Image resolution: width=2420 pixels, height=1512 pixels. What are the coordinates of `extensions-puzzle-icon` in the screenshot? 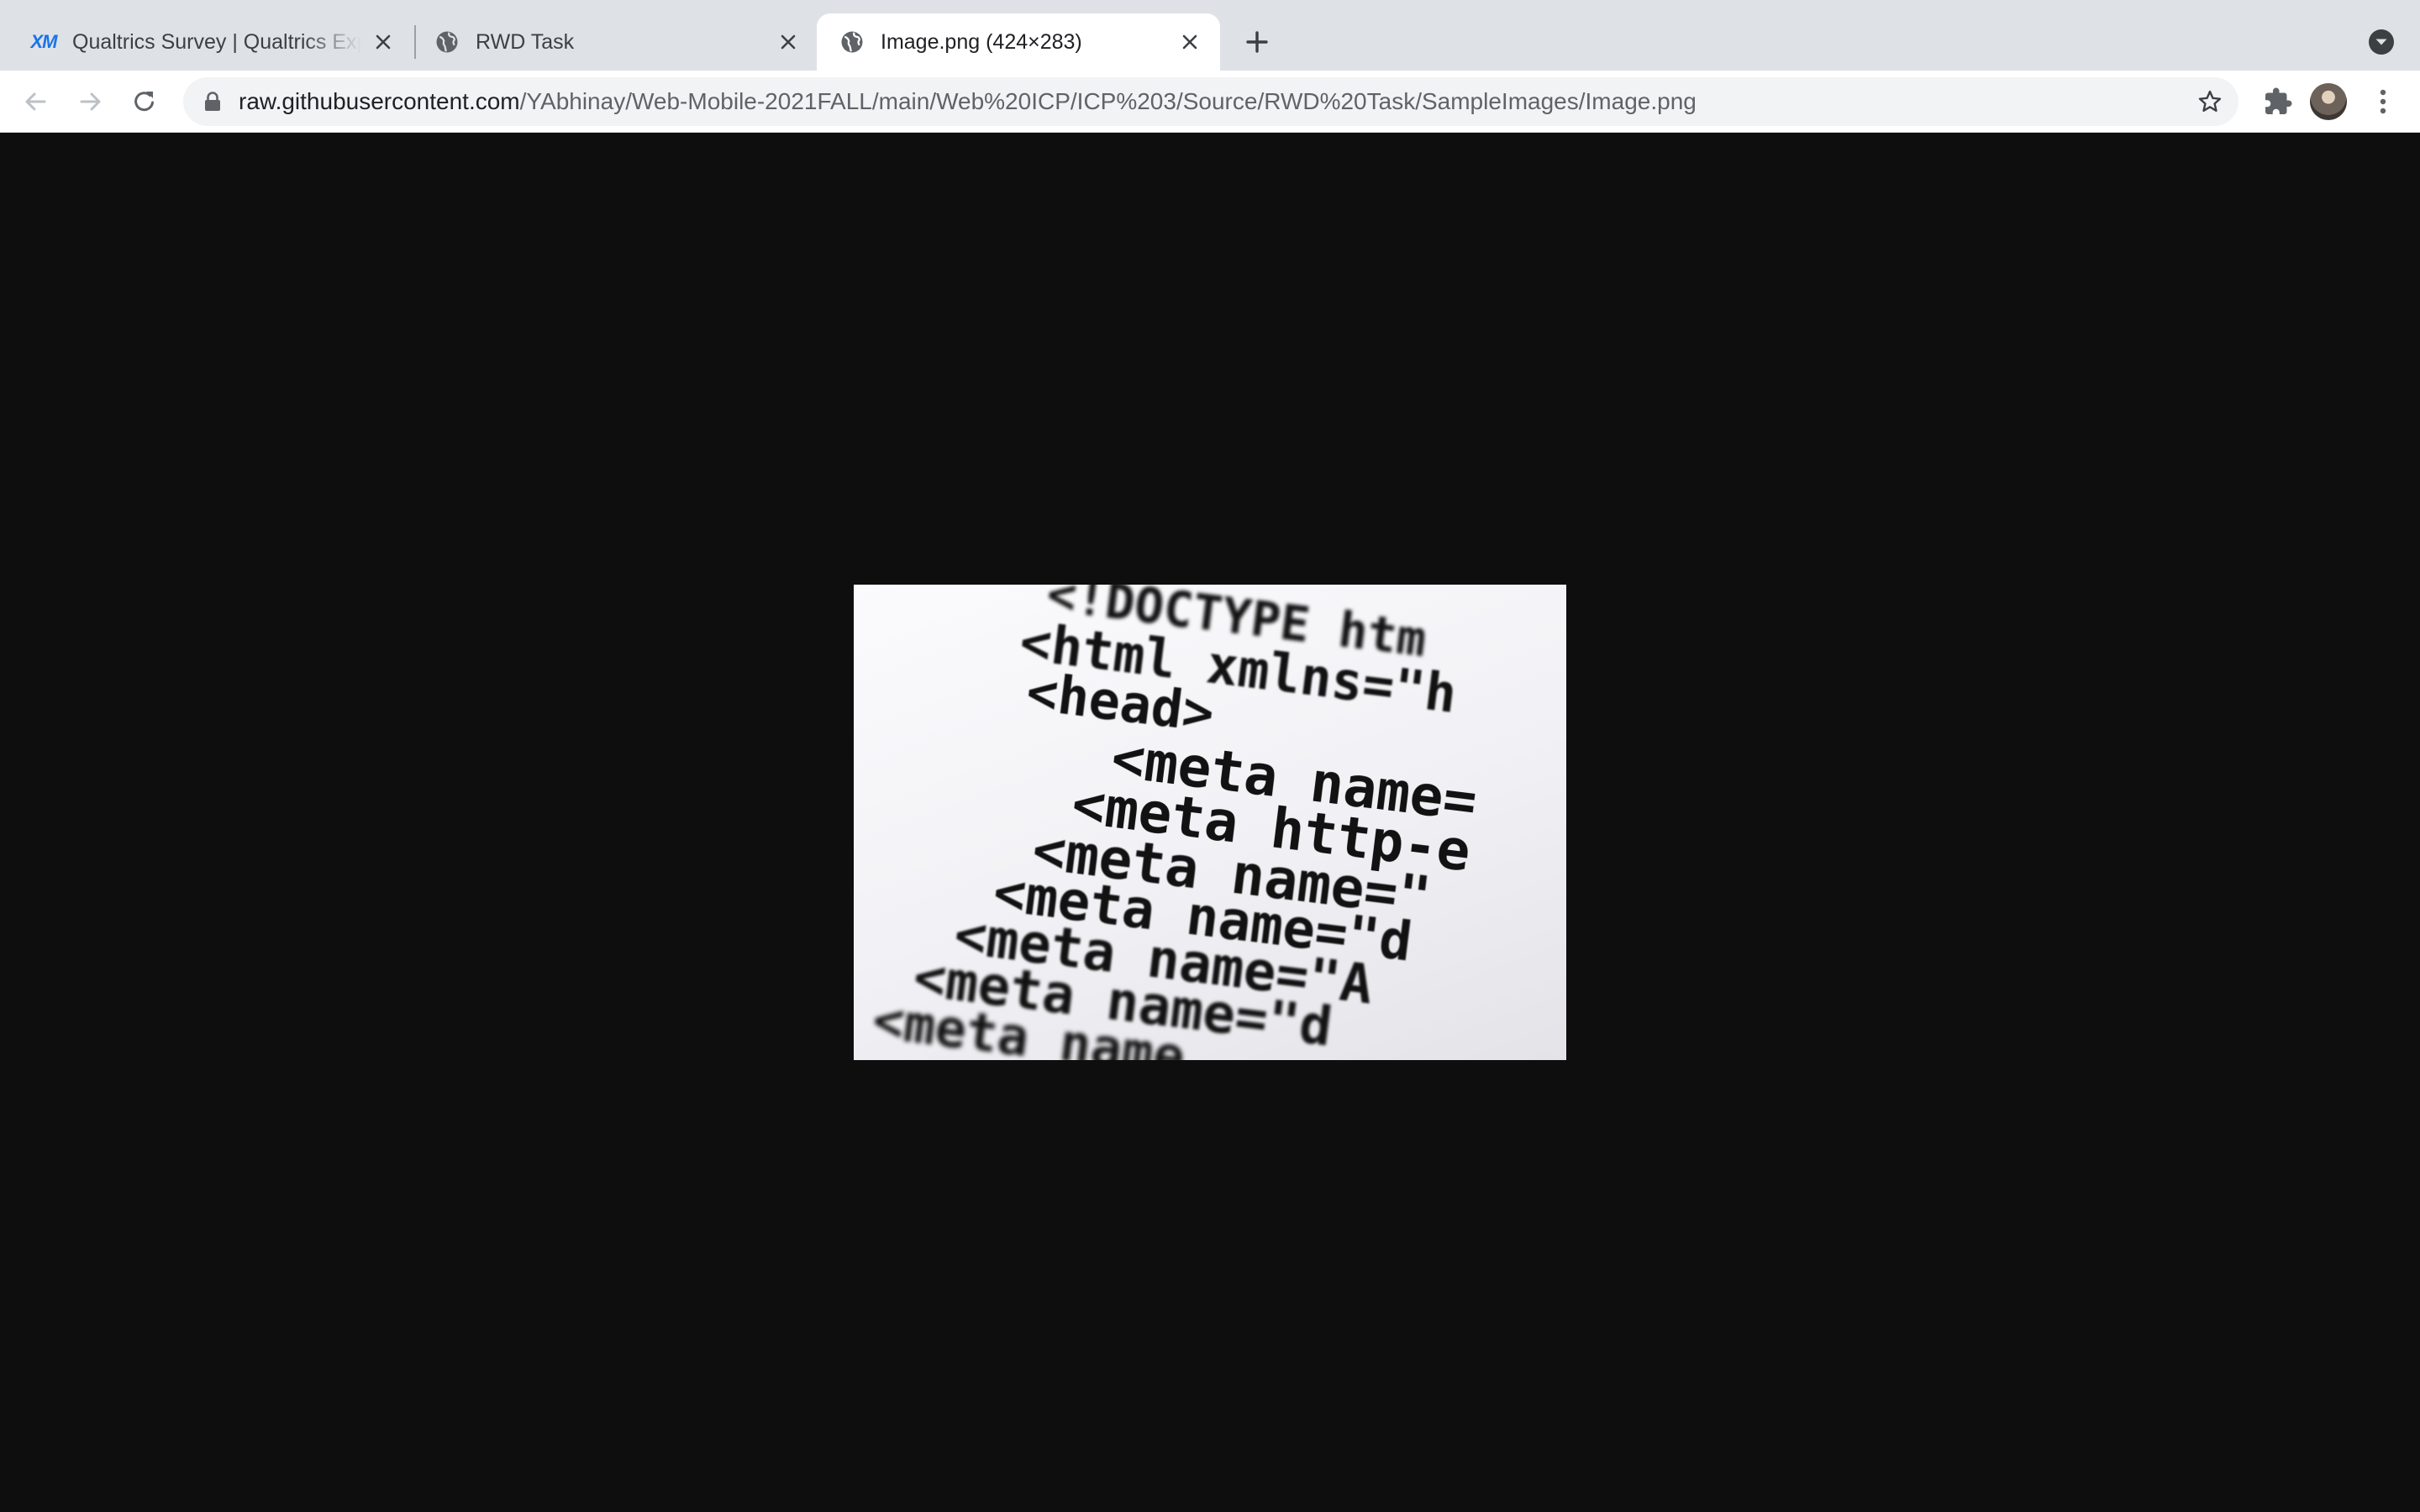 It's located at (2278, 102).